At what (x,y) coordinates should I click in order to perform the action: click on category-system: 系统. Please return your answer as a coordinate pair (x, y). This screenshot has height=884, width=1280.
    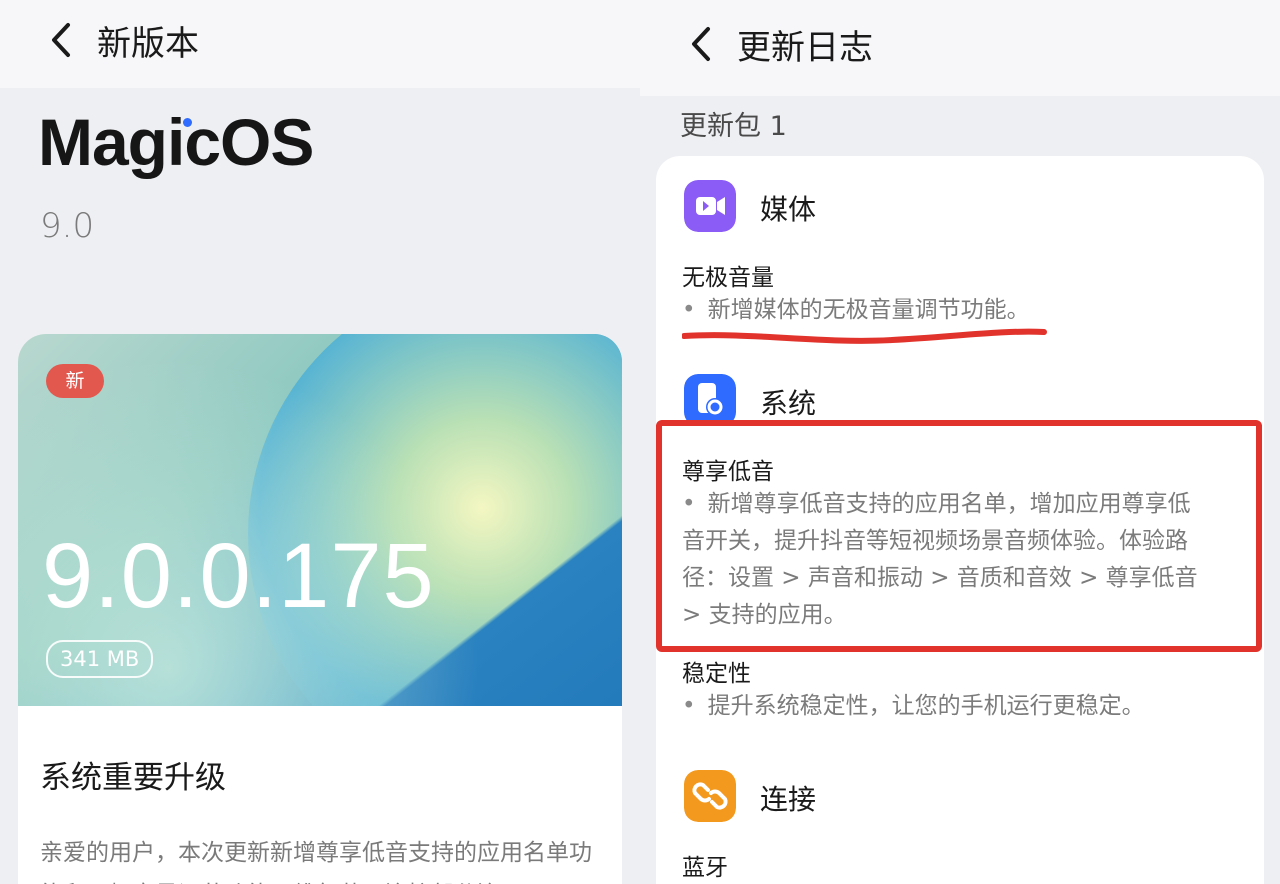
    Looking at the image, I should click on (788, 403).